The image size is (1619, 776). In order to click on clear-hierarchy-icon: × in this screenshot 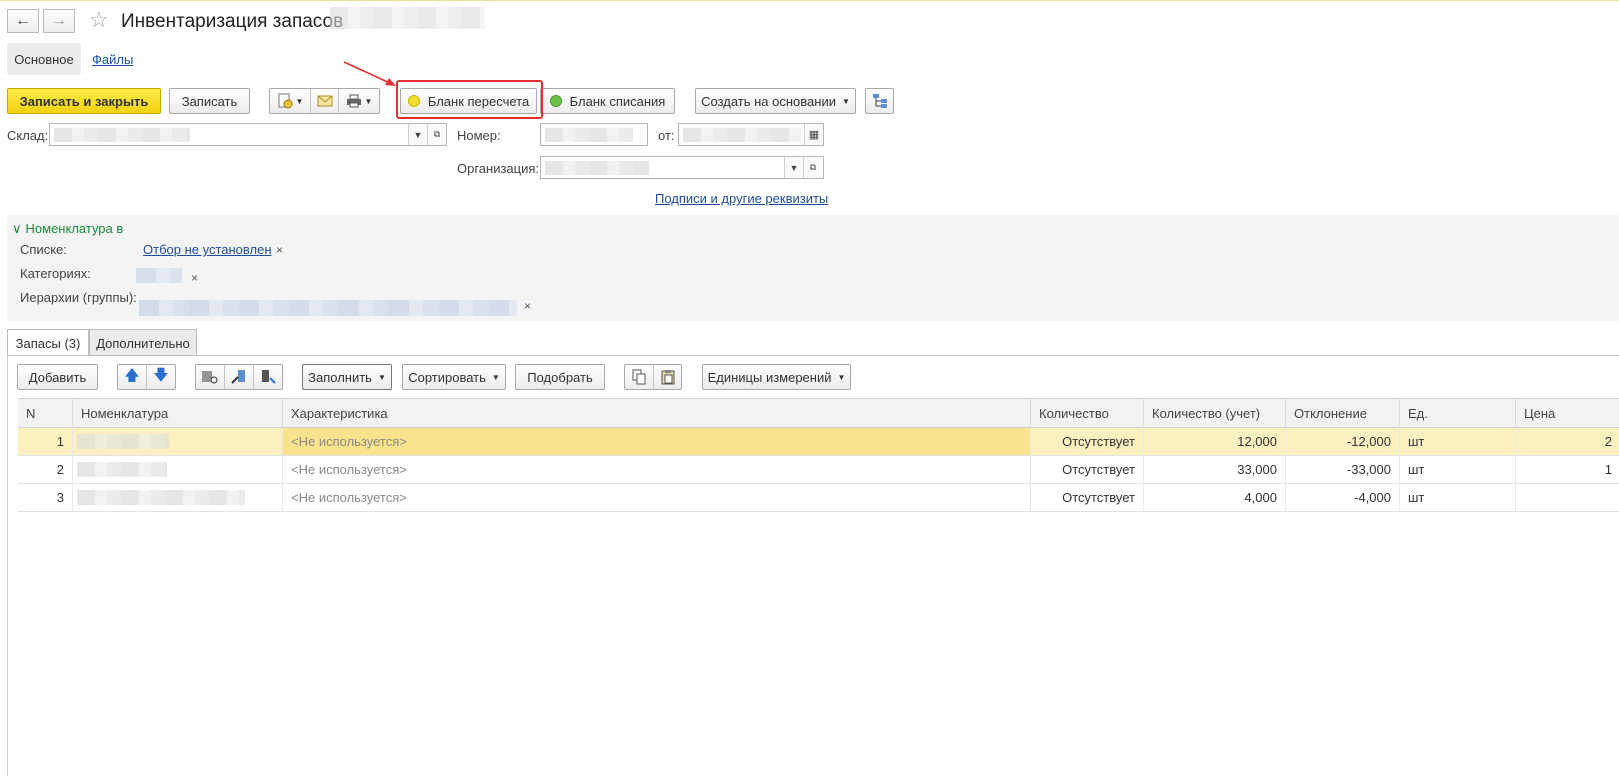, I will do `click(527, 306)`.